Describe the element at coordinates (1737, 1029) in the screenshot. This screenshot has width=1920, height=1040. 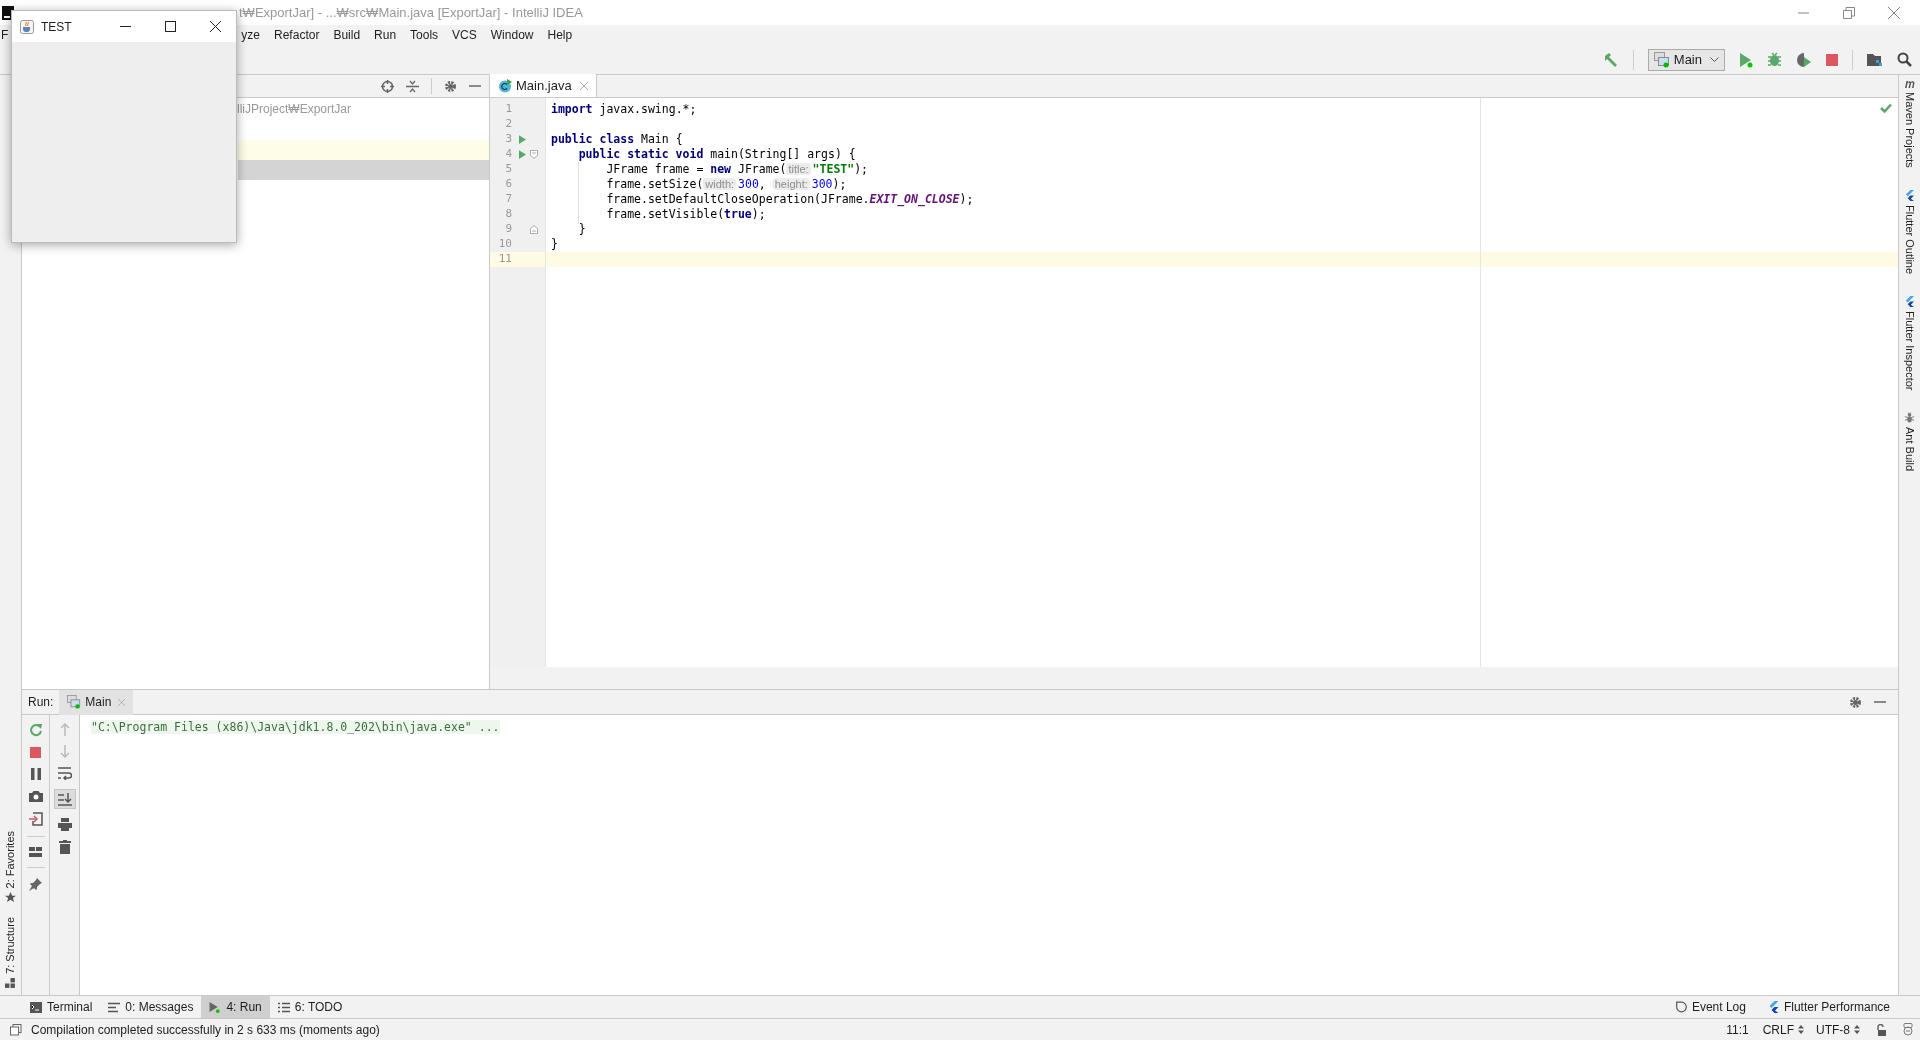
I see `caret-position: 11:1` at that location.